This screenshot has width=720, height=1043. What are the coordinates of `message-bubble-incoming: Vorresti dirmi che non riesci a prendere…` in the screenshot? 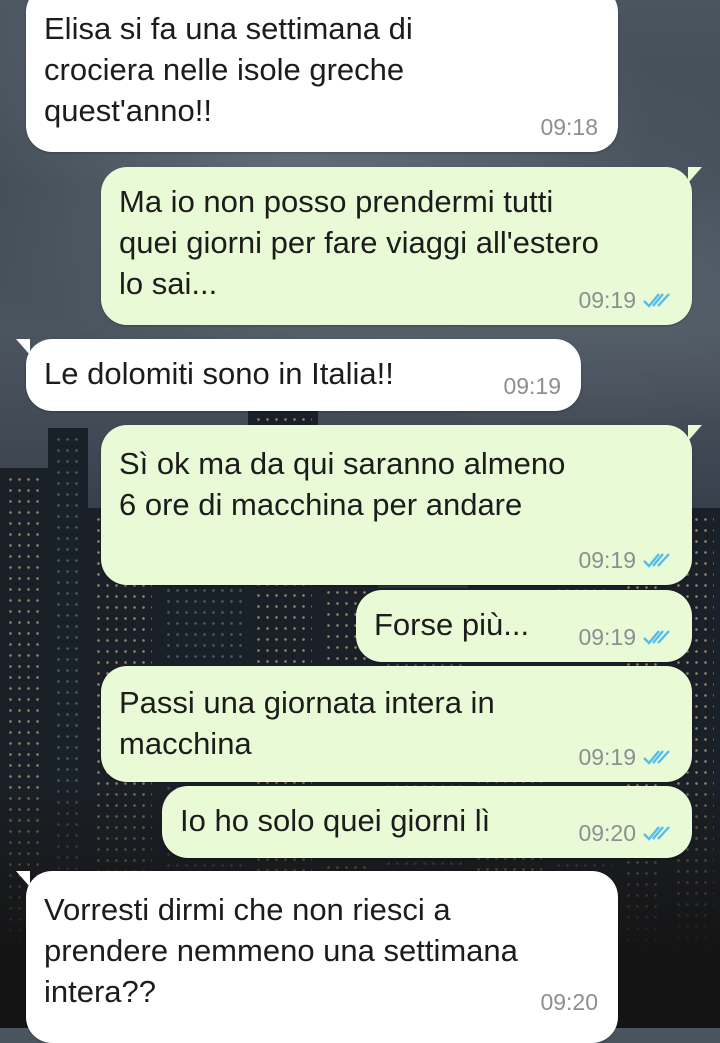 It's located at (317, 957).